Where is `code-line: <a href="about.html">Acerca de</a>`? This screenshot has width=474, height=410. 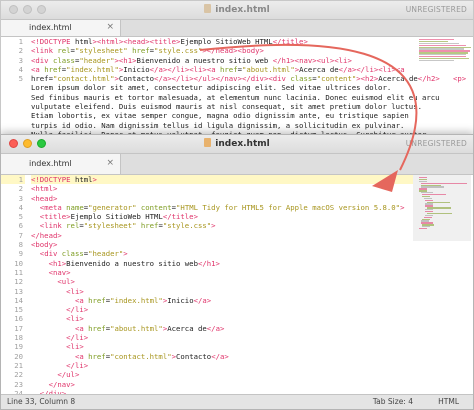
code-line: <a href="about.html">Acerca de</a> is located at coordinates (149, 328).